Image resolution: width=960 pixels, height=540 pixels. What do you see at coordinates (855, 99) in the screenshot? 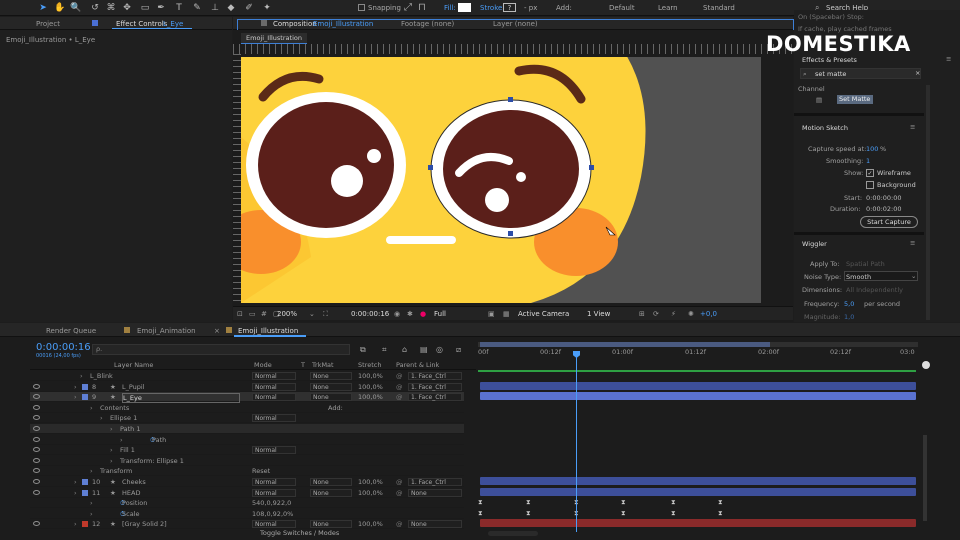
I see `set-matte-item: Set Matte` at bounding box center [855, 99].